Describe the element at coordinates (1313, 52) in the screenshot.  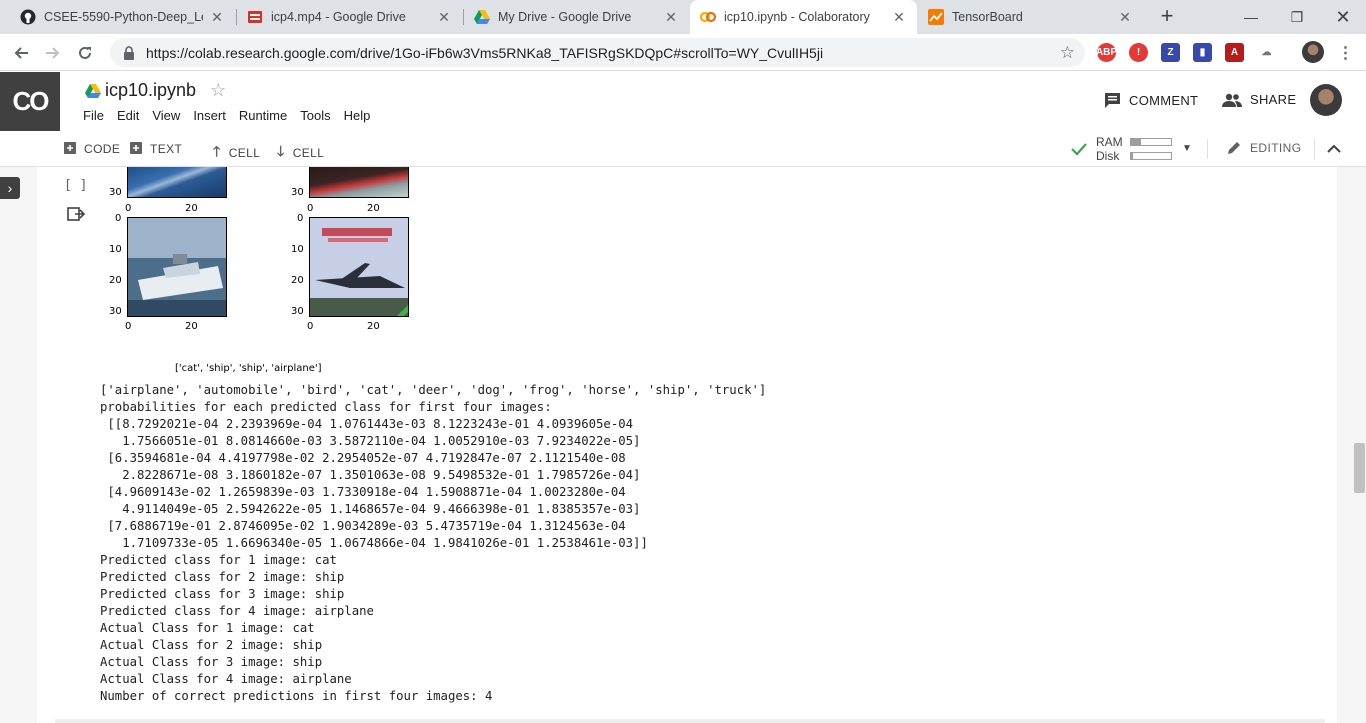
I see `profile-avatar` at that location.